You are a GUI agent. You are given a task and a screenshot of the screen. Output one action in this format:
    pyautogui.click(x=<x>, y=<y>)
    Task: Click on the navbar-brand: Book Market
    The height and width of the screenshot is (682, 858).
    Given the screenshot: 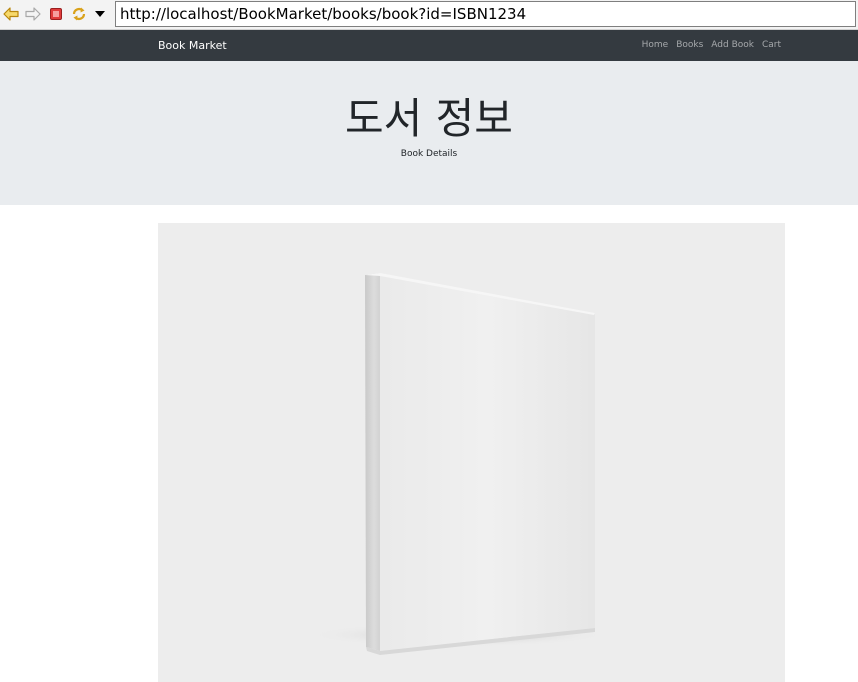 What is the action you would take?
    pyautogui.click(x=192, y=45)
    